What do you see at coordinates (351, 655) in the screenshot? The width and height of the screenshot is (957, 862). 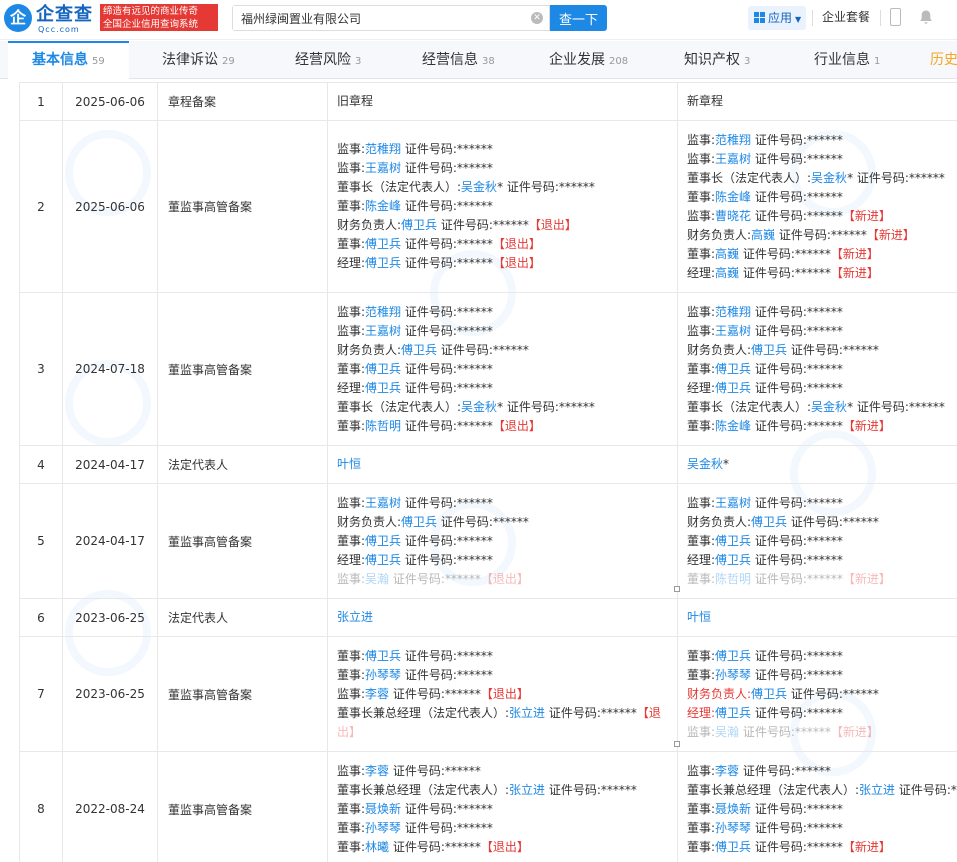 I see `person-role: 董事:` at bounding box center [351, 655].